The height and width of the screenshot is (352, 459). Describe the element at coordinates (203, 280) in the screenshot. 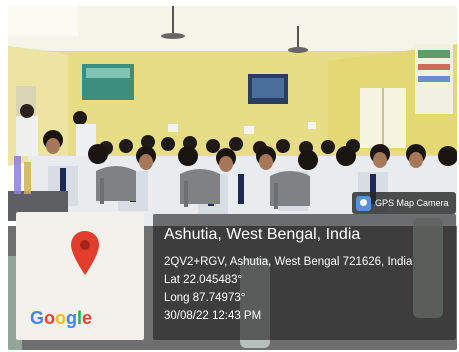

I see `location-latitude: Lat 22.045483°` at that location.